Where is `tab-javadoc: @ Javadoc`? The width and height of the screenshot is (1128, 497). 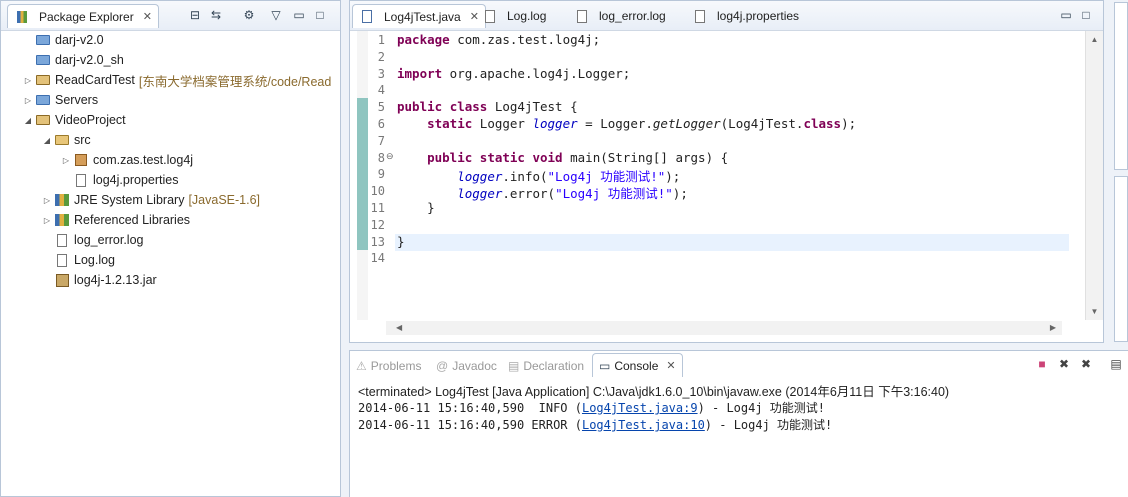 tab-javadoc: @ Javadoc is located at coordinates (466, 366).